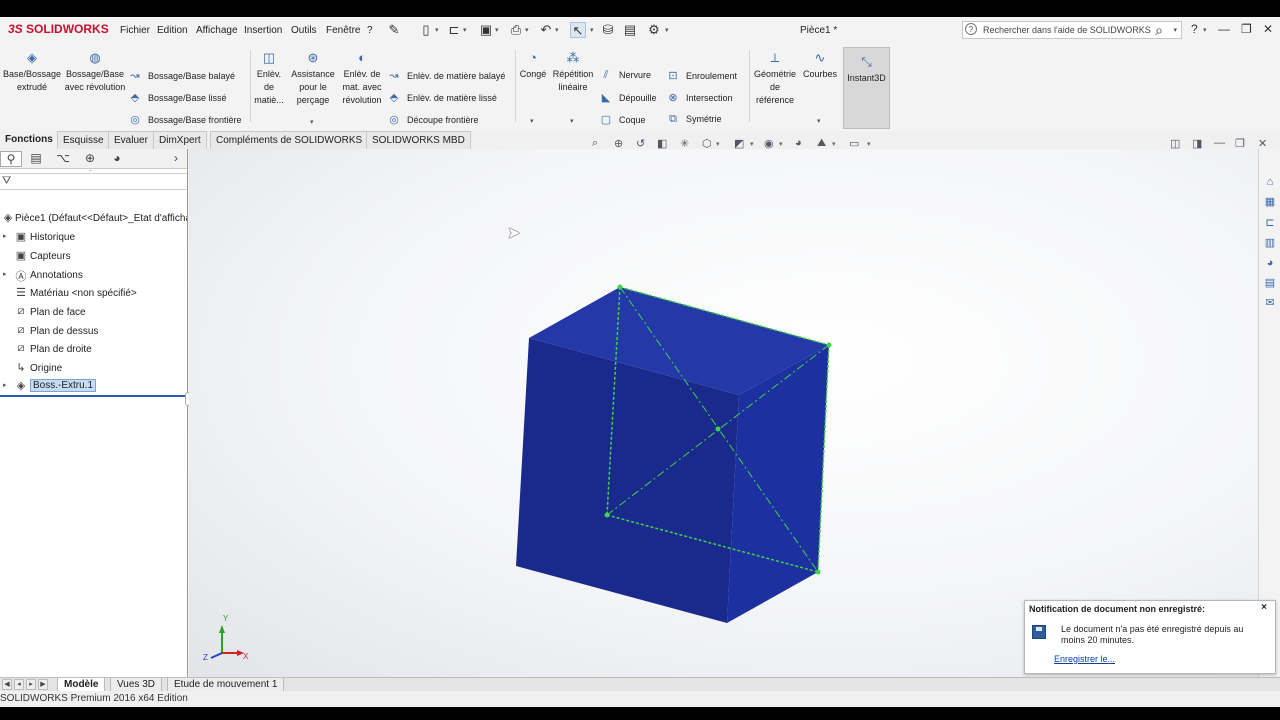 This screenshot has height=720, width=1280. I want to click on appearances-icon: ◕, so click(1270, 263).